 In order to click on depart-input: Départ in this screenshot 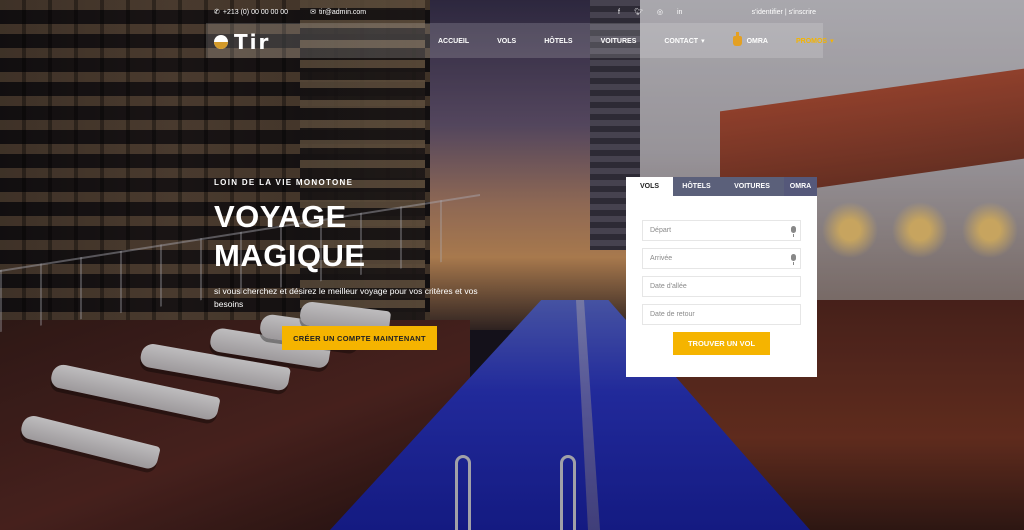, I will do `click(721, 230)`.